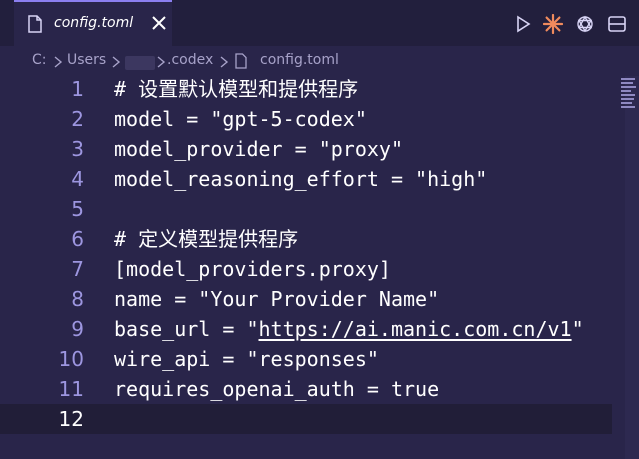 Image resolution: width=639 pixels, height=459 pixels. Describe the element at coordinates (71, 359) in the screenshot. I see `line-number: 10` at that location.